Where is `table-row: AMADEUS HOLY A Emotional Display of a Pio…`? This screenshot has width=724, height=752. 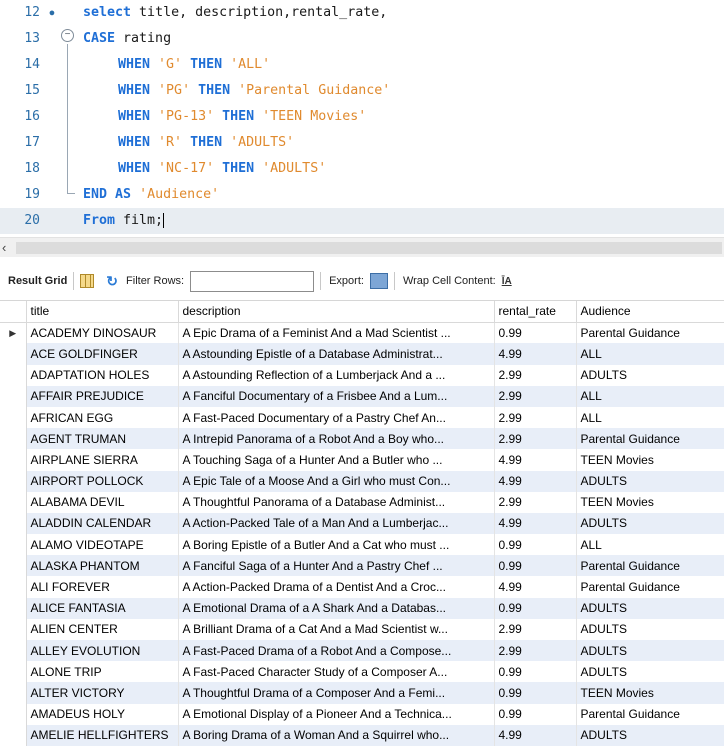 table-row: AMADEUS HOLY A Emotional Display of a Pio… is located at coordinates (362, 714).